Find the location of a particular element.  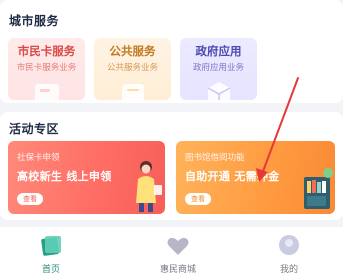

tab-mine-label: 我的 is located at coordinates (288, 270).